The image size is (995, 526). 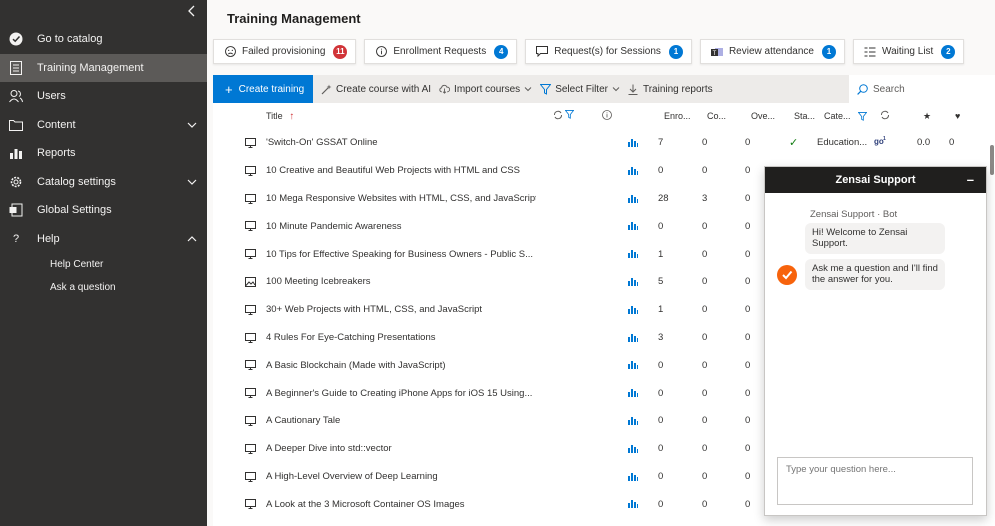 I want to click on sidebar-item-label: Content, so click(x=56, y=124).